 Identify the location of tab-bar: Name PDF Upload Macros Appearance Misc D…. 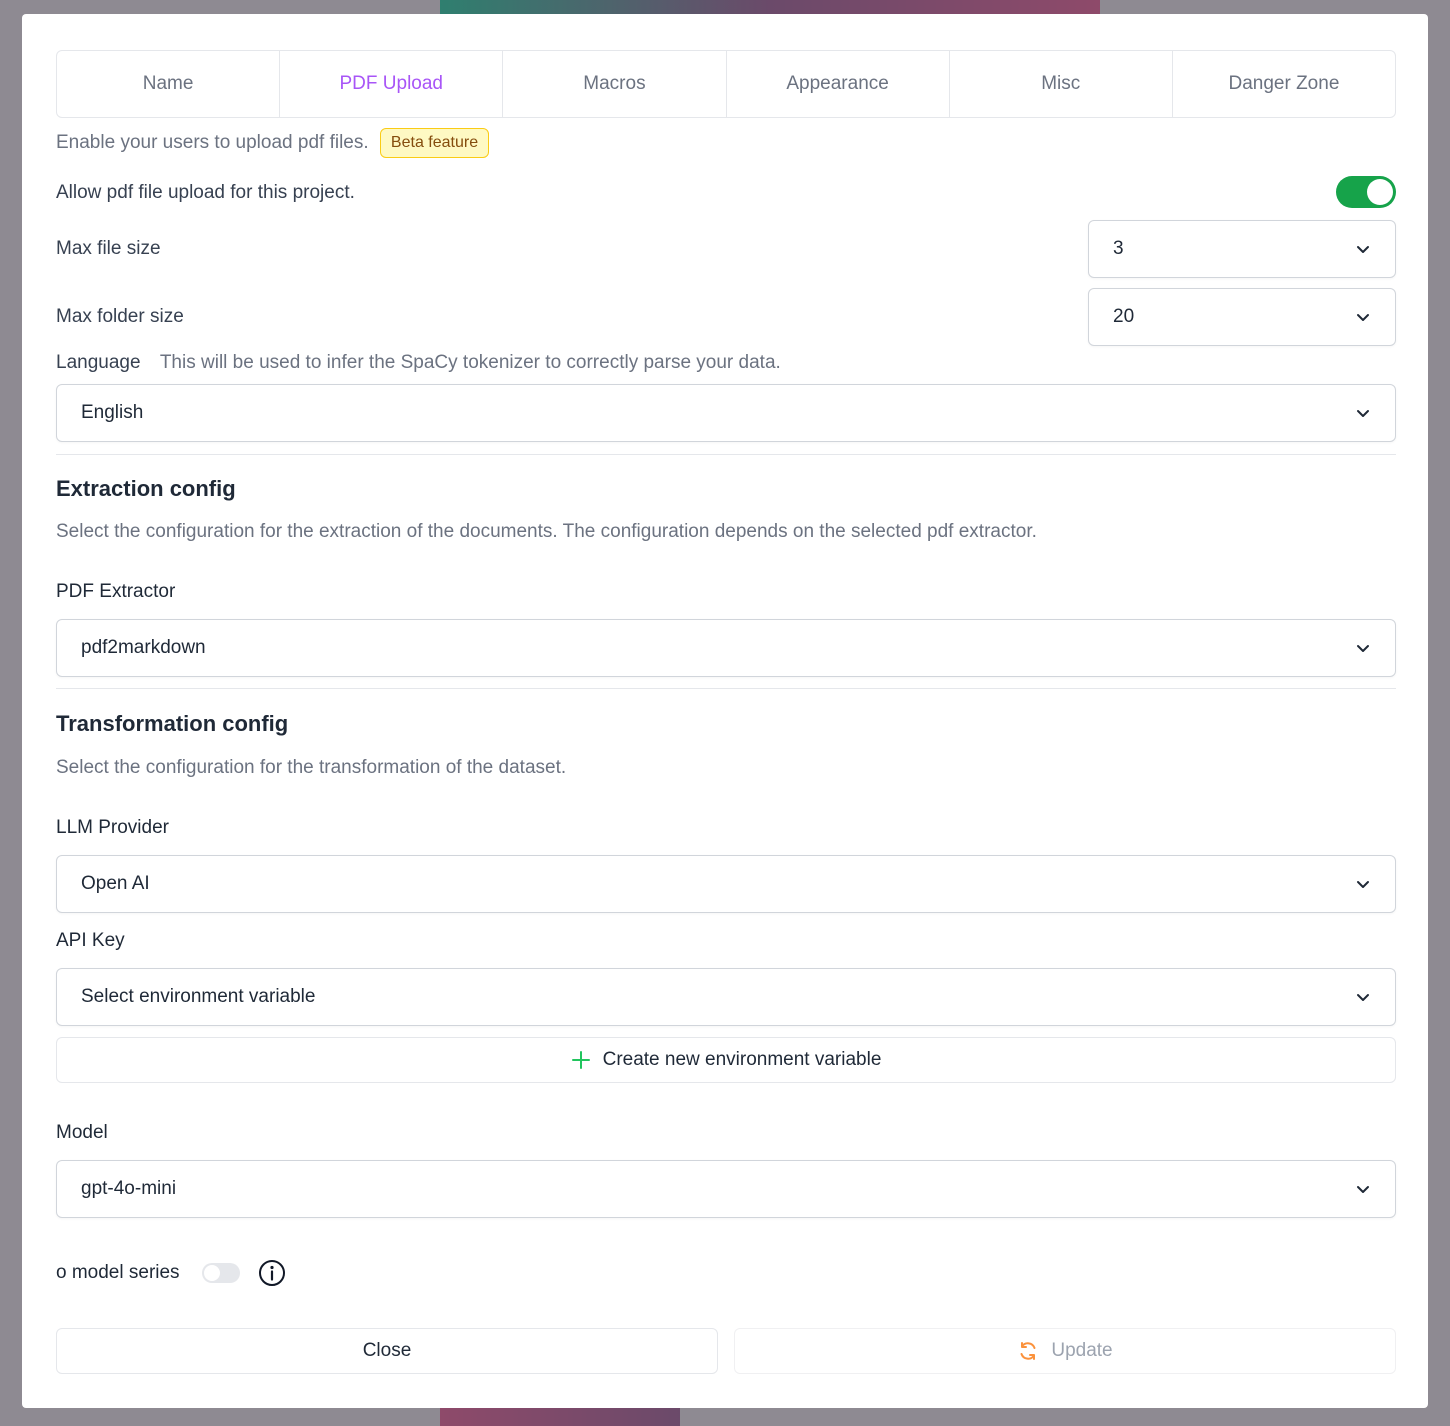
(726, 84).